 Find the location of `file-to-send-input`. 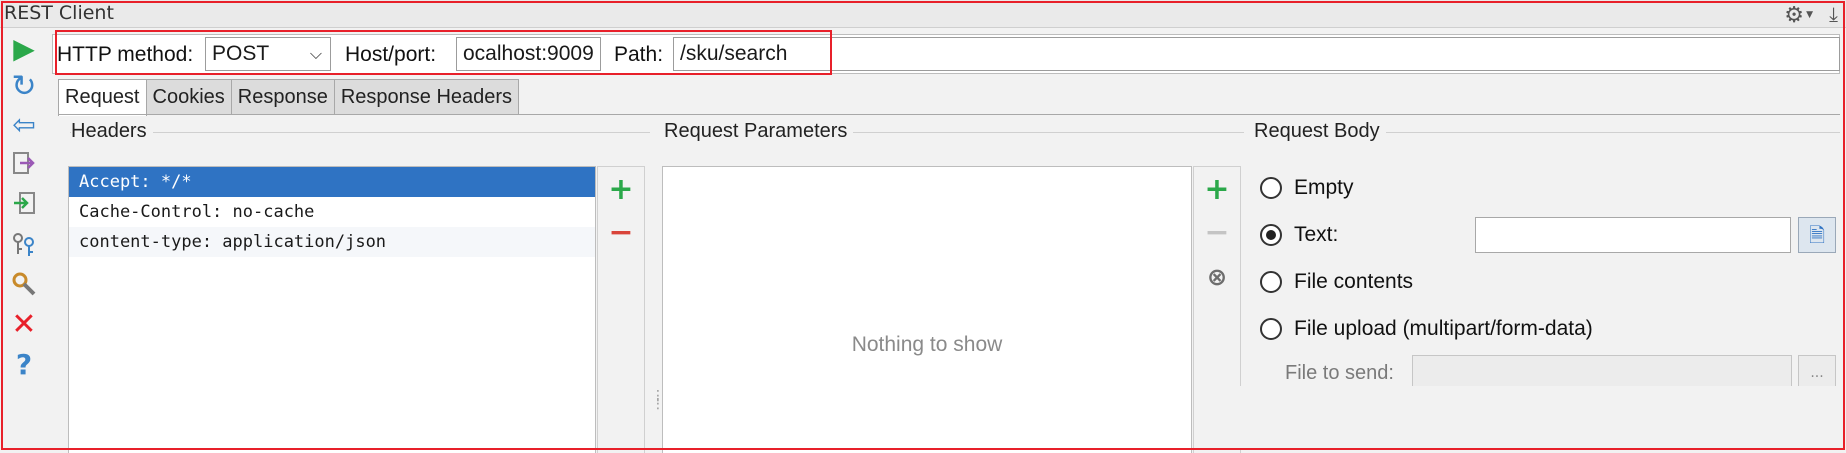

file-to-send-input is located at coordinates (1602, 371).